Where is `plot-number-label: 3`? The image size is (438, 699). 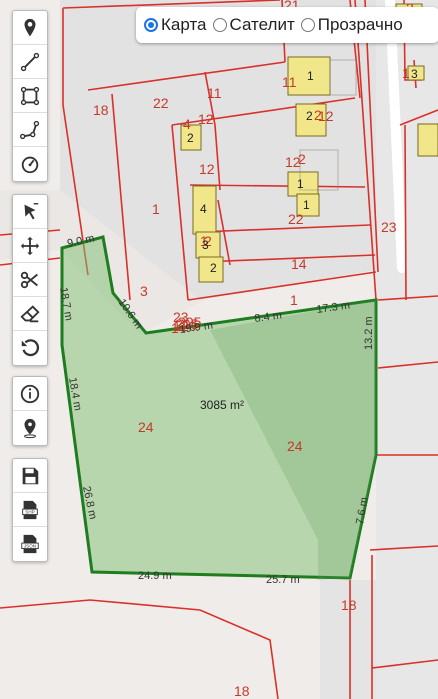 plot-number-label: 3 is located at coordinates (144, 291).